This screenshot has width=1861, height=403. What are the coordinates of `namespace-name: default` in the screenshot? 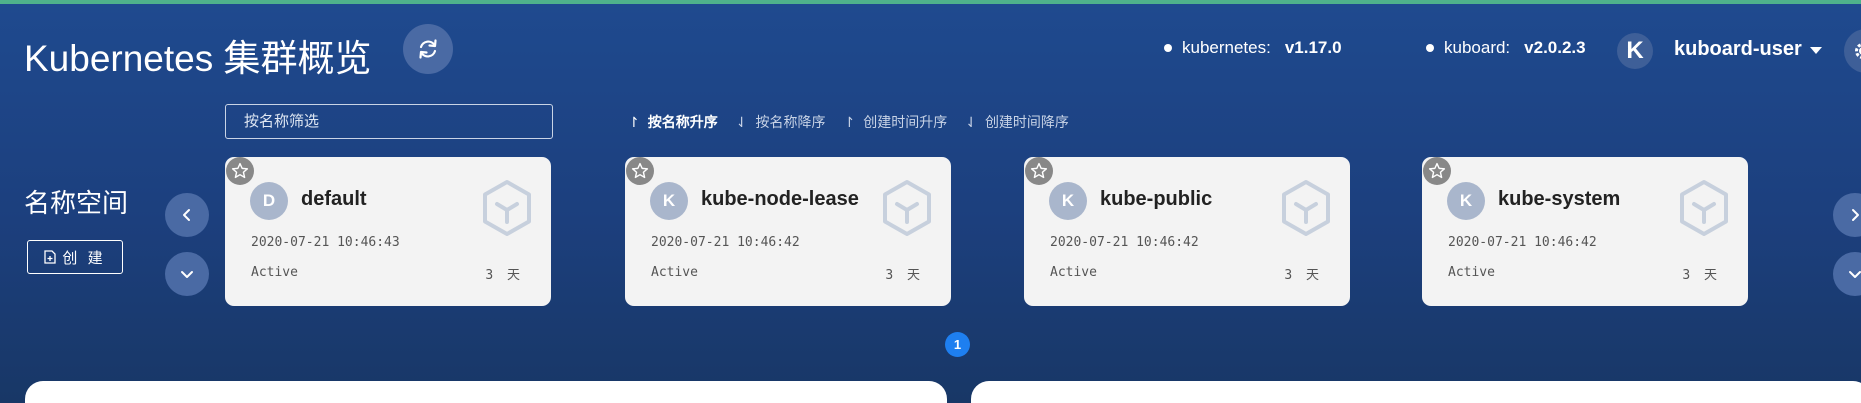 It's located at (334, 199).